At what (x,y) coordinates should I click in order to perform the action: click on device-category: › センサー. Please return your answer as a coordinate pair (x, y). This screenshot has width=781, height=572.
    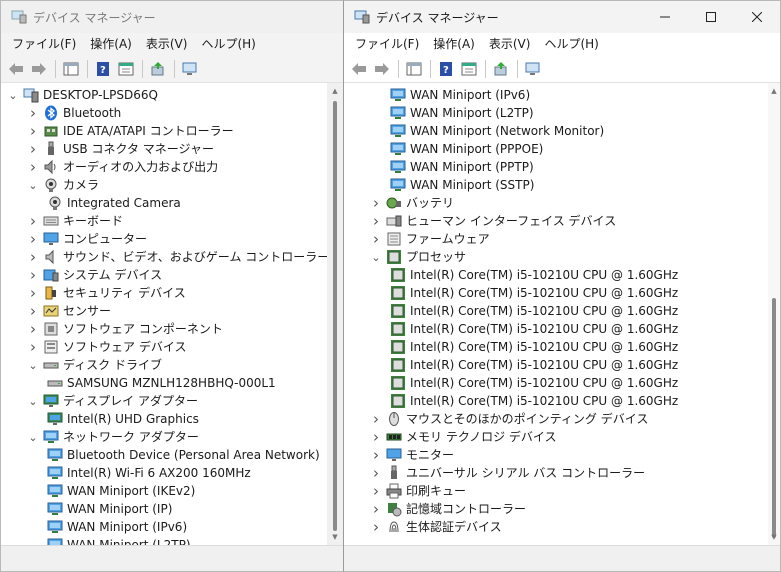
    Looking at the image, I should click on (69, 311).